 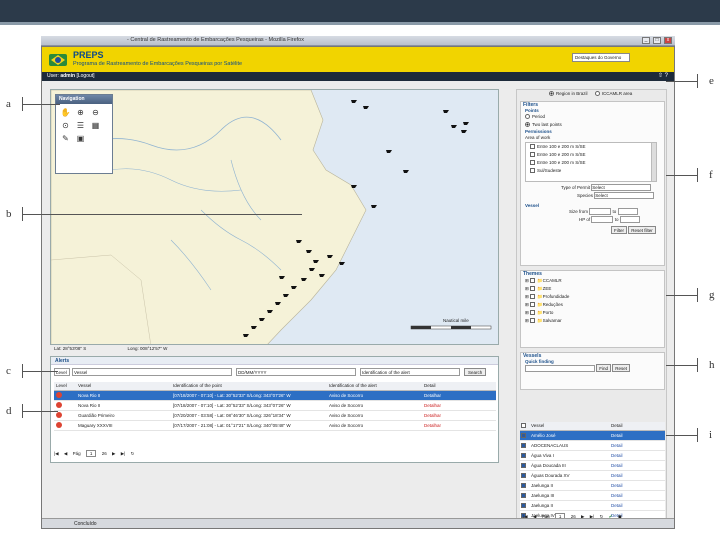 What do you see at coordinates (560, 369) in the screenshot?
I see `quick-find-input` at bounding box center [560, 369].